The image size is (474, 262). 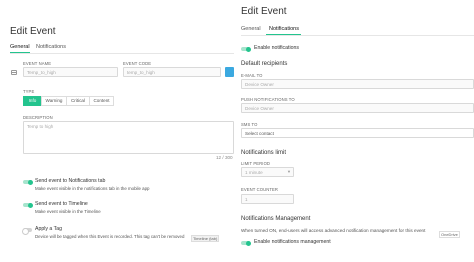 What do you see at coordinates (357, 108) in the screenshot?
I see `push-to-select: Device Owner` at bounding box center [357, 108].